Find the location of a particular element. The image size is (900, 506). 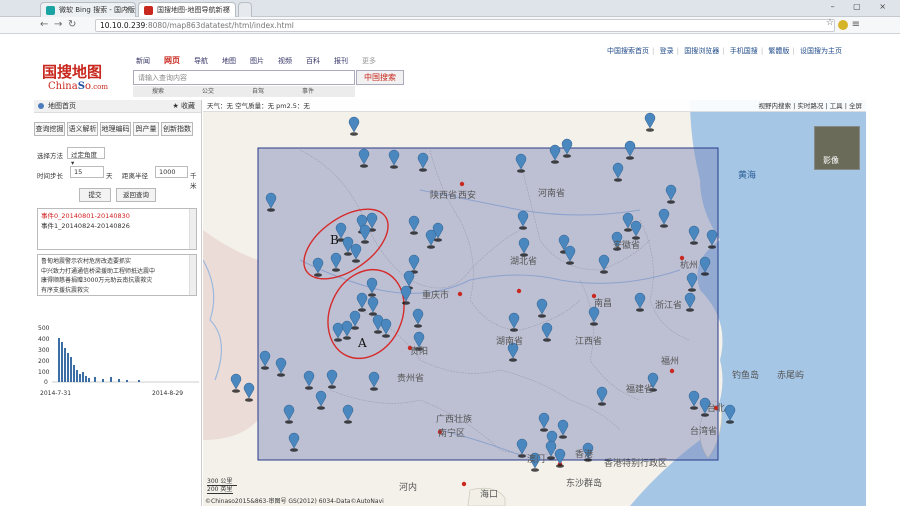

sub-tab-search: 搜索 is located at coordinates (158, 91).